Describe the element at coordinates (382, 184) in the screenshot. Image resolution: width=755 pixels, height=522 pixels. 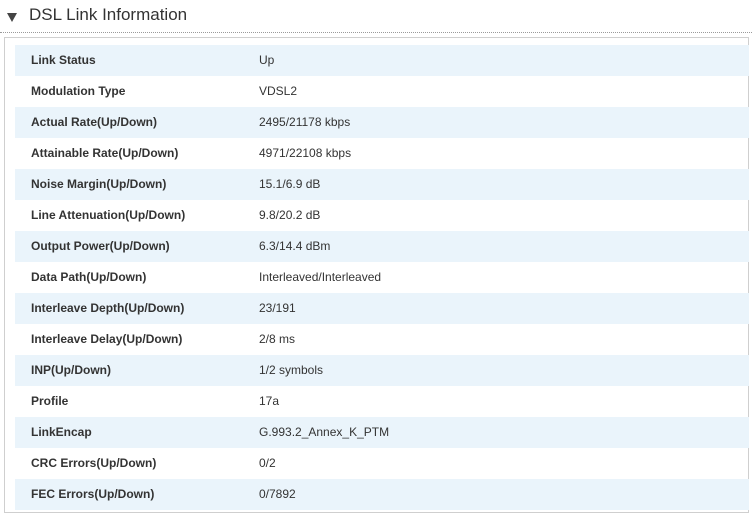
I see `table-row: Noise Margin(Up/Down) 15.1/6.9 dB` at that location.